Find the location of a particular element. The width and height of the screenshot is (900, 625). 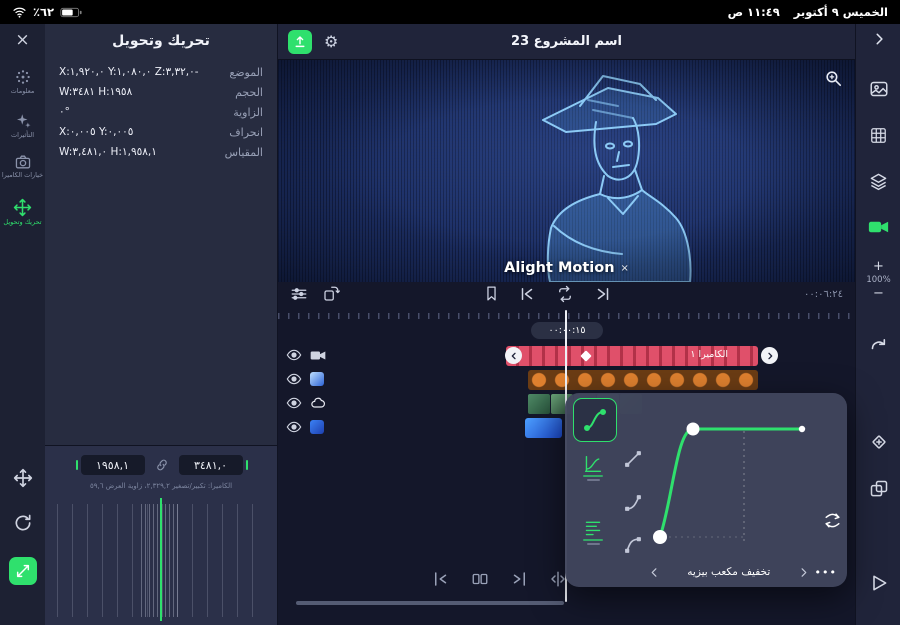

export-up-arrow-icon is located at coordinates (300, 42).